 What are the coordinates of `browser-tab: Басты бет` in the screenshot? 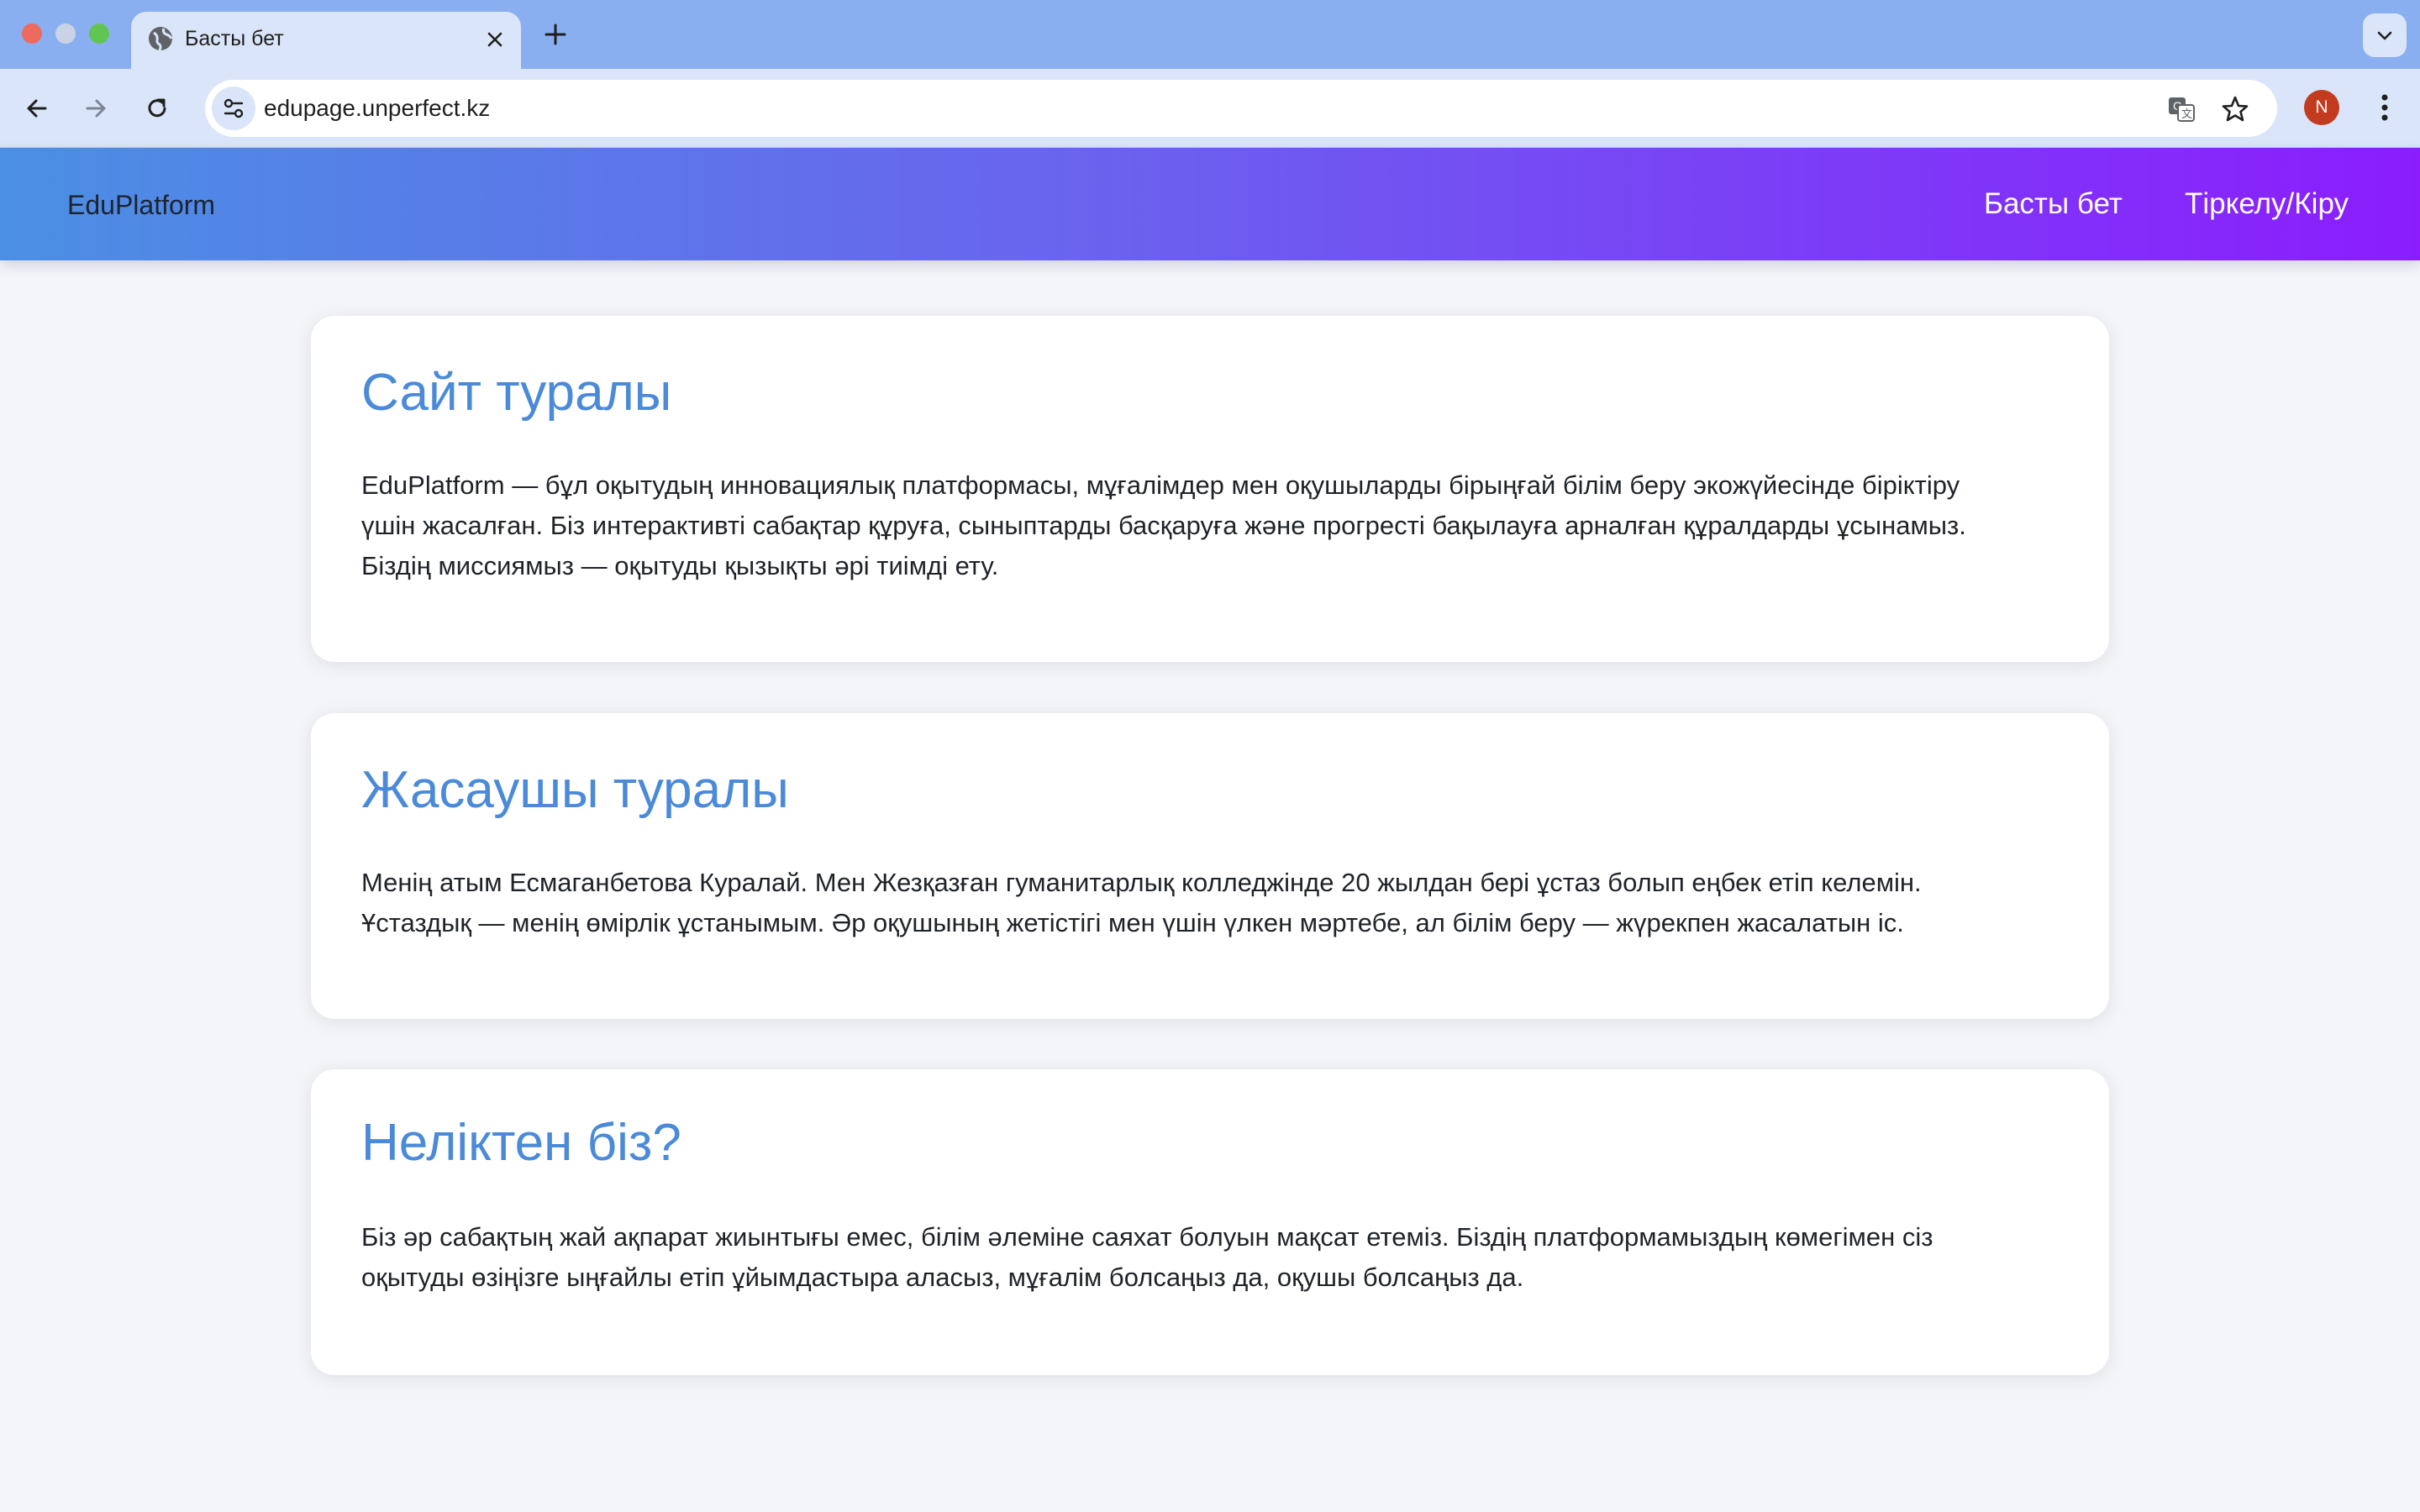 It's located at (326, 40).